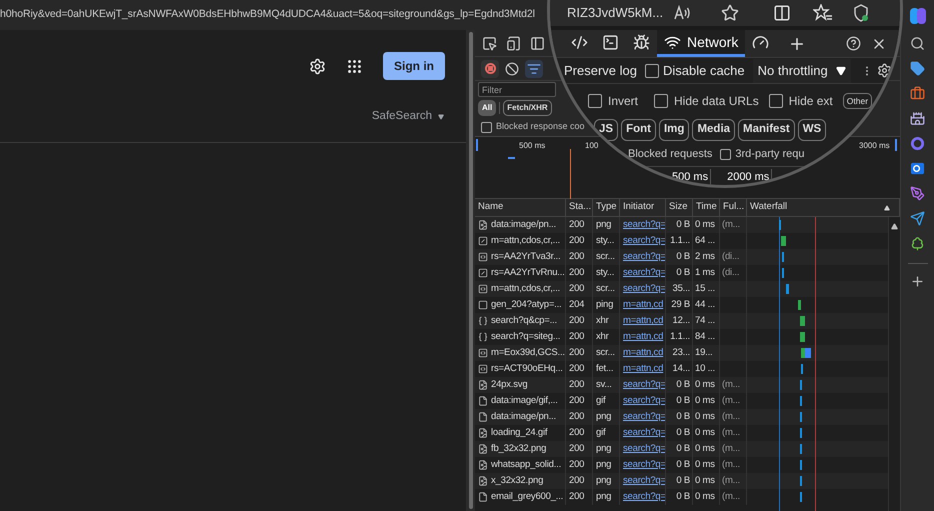 This screenshot has width=934, height=511. What do you see at coordinates (706, 207) in the screenshot?
I see `column-header: Time` at bounding box center [706, 207].